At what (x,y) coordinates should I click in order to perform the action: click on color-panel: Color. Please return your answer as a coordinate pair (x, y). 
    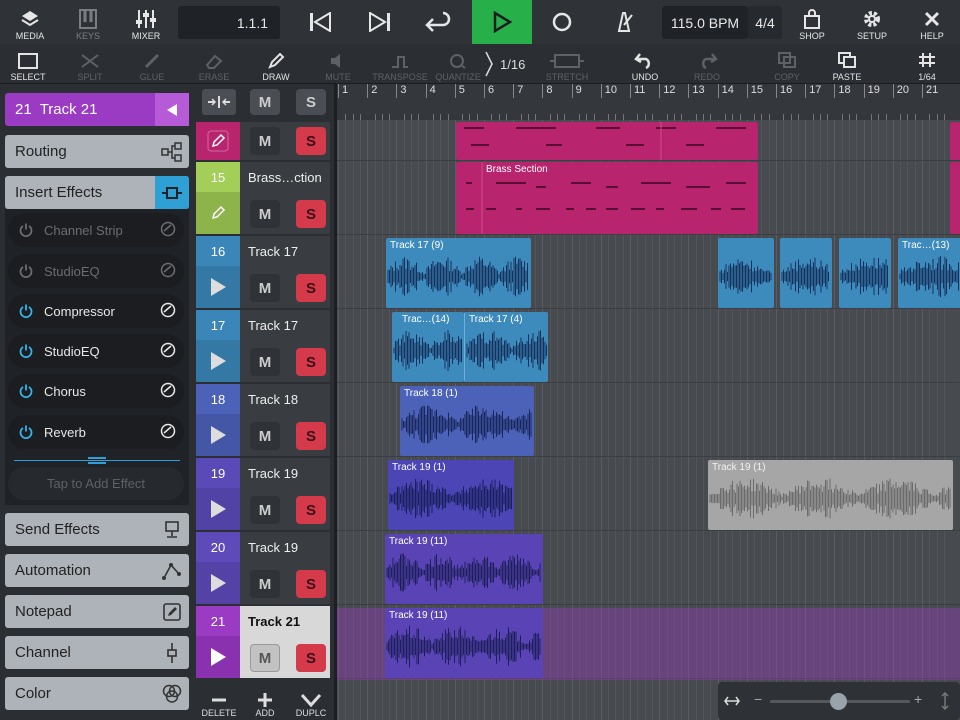
    Looking at the image, I should click on (97, 693).